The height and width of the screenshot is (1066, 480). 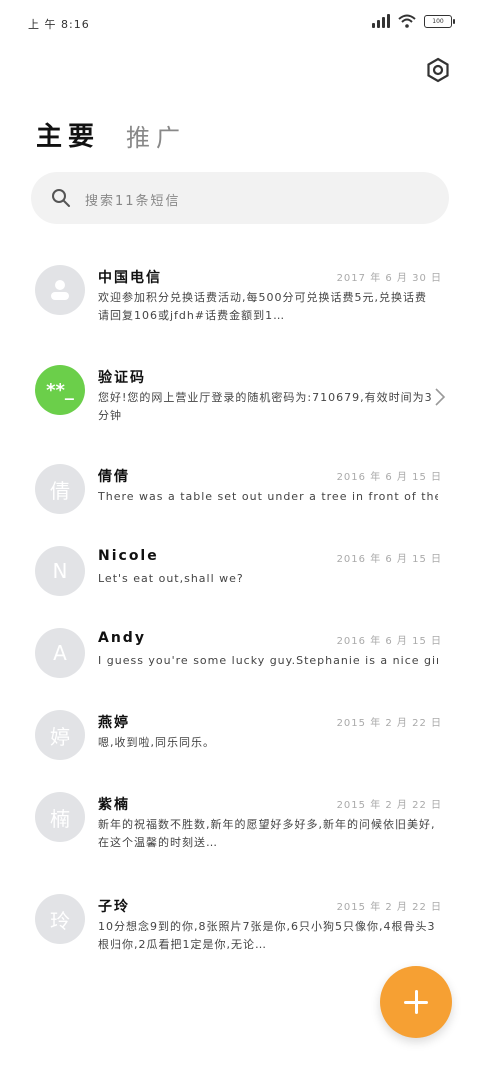 I want to click on chevron-right-icon, so click(x=440, y=397).